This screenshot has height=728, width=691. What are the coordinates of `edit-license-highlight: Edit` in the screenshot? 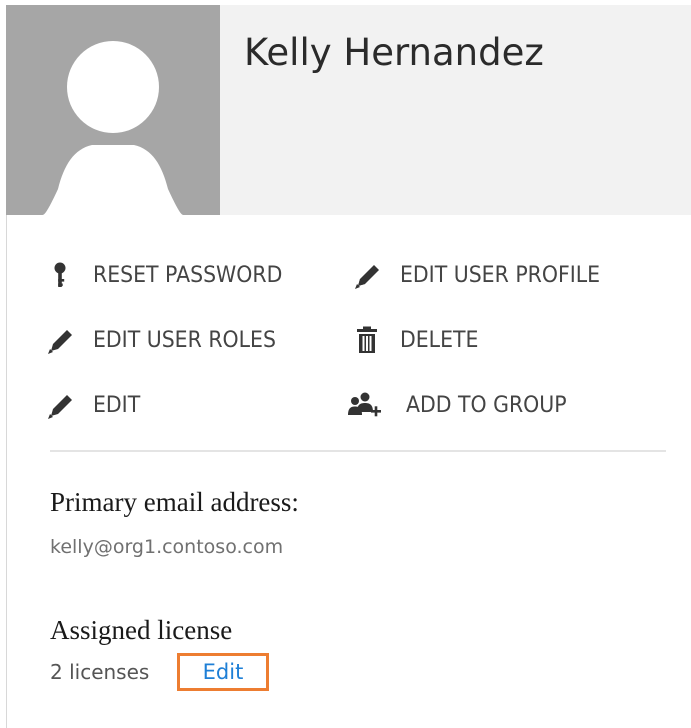 It's located at (223, 672).